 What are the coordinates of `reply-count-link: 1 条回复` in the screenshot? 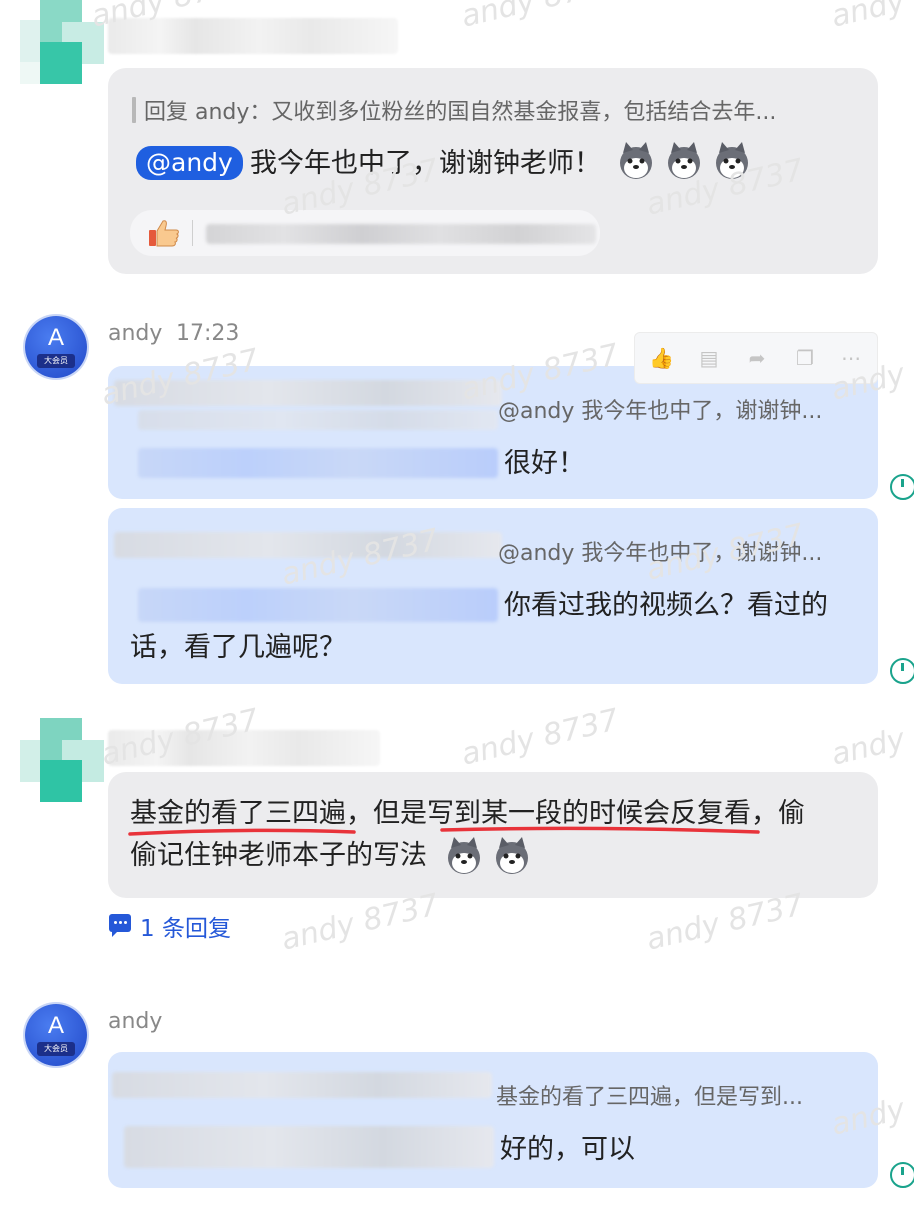 It's located at (185, 926).